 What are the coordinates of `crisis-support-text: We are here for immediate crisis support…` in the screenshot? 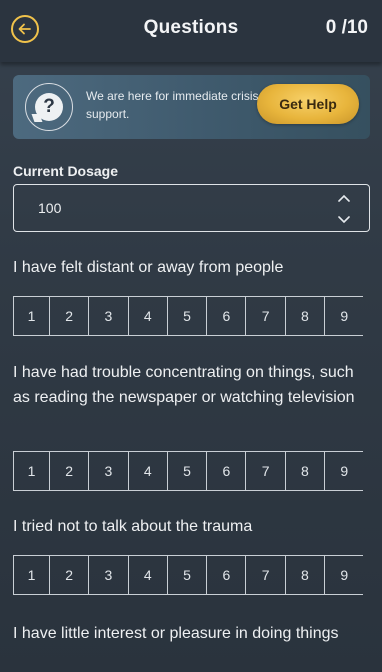 It's located at (172, 105).